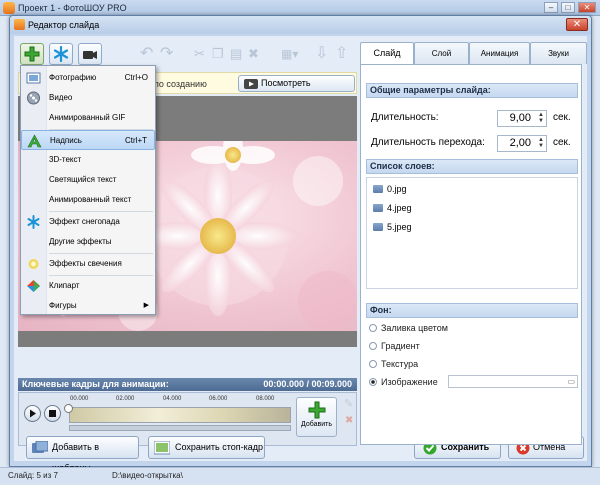  What do you see at coordinates (253, 54) in the screenshot?
I see `delete-icon: ✖` at bounding box center [253, 54].